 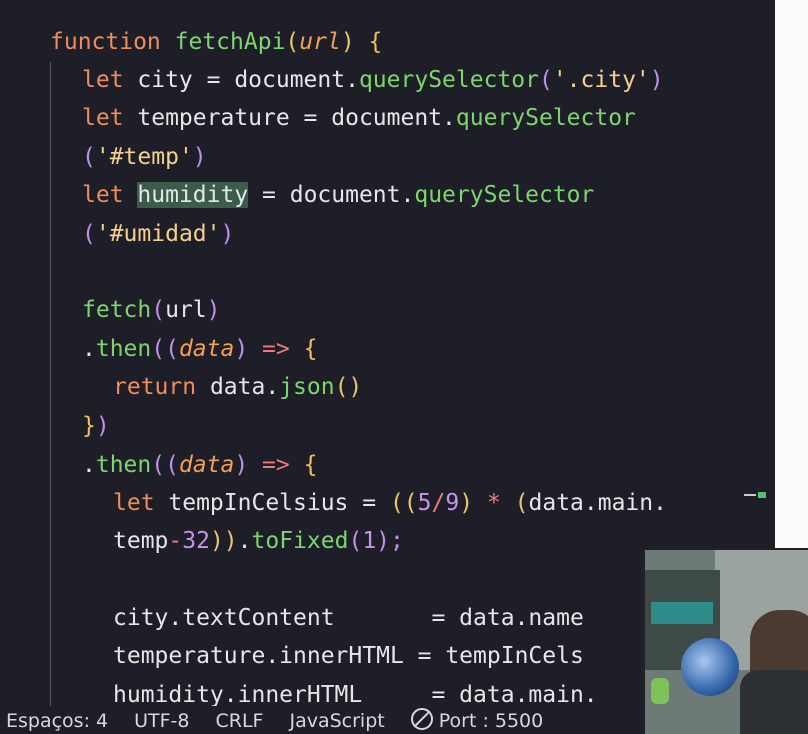 I want to click on status-eol: CRLF, so click(x=240, y=720).